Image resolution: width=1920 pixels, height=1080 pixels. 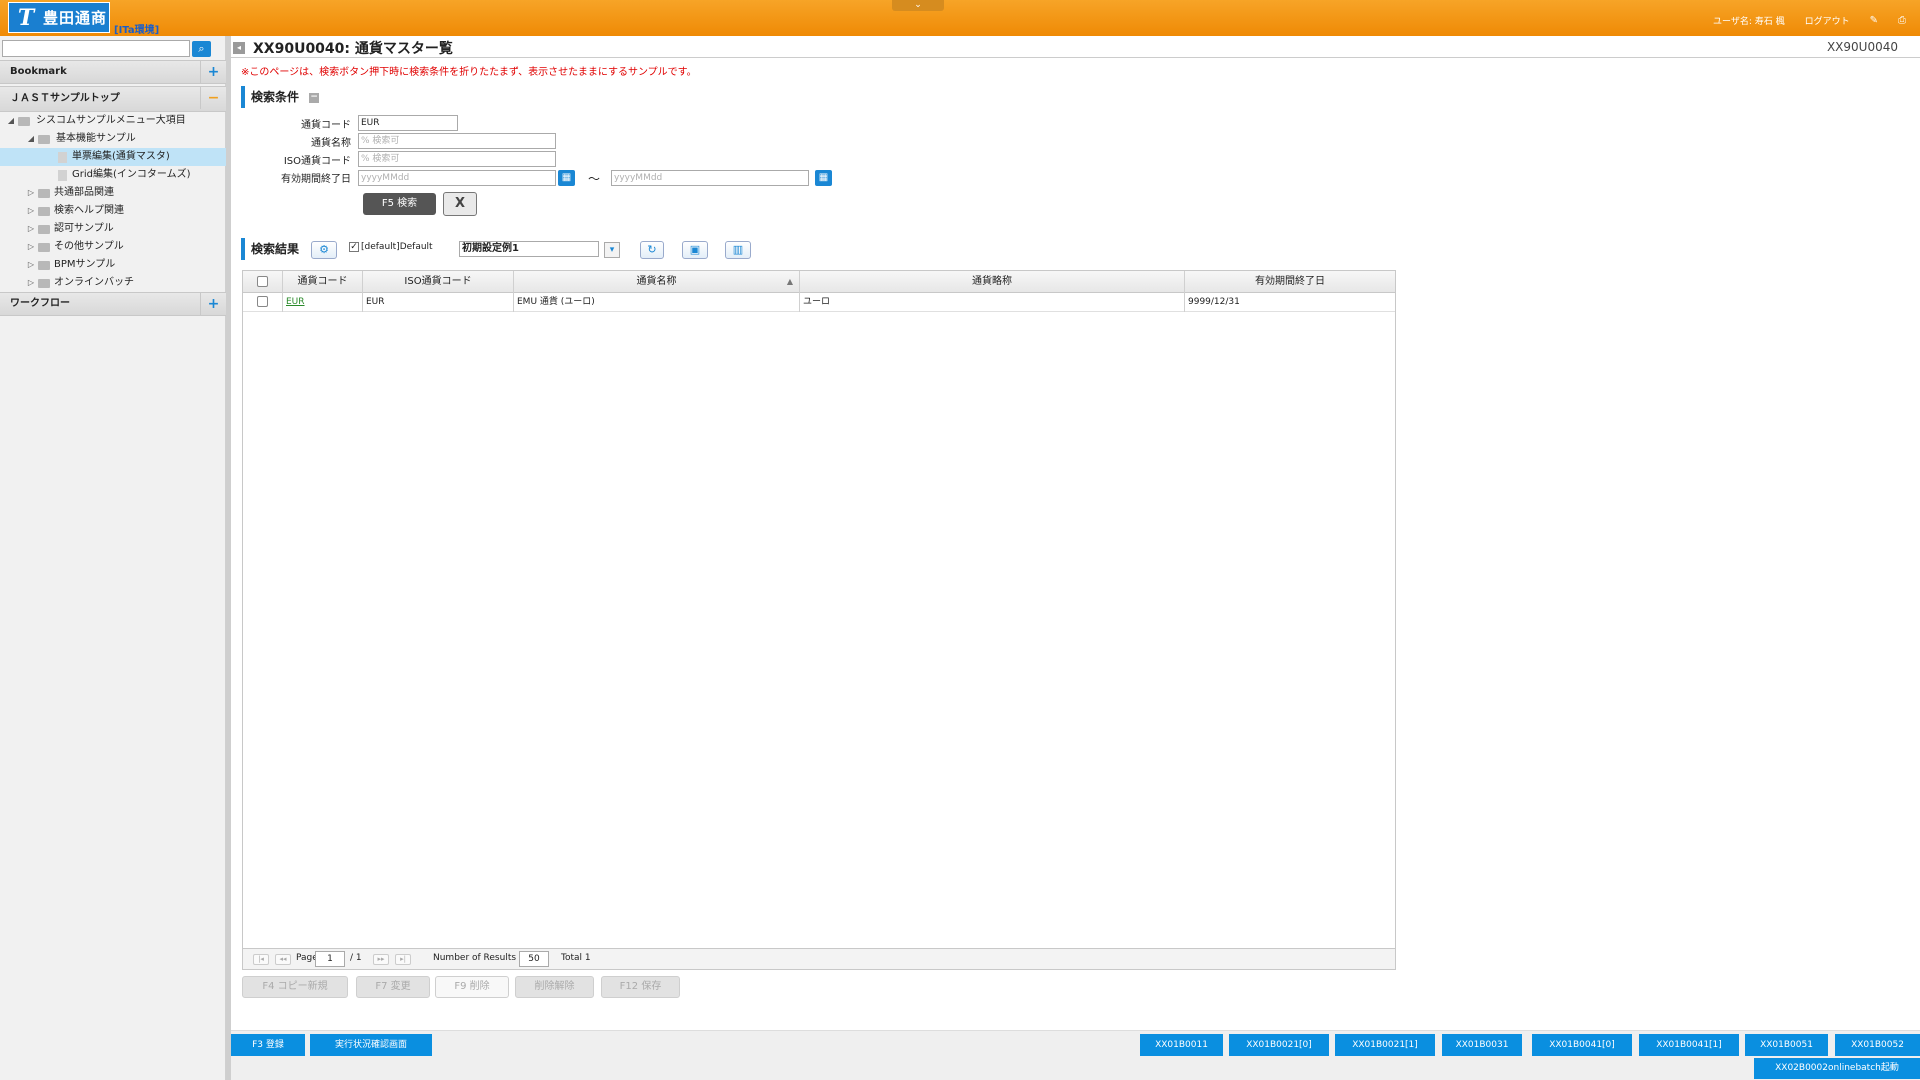 I want to click on add-bookmark-icon: +, so click(x=213, y=72).